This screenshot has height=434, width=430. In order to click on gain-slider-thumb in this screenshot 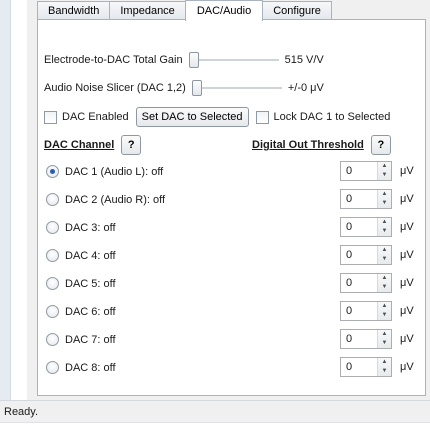, I will do `click(193, 60)`.